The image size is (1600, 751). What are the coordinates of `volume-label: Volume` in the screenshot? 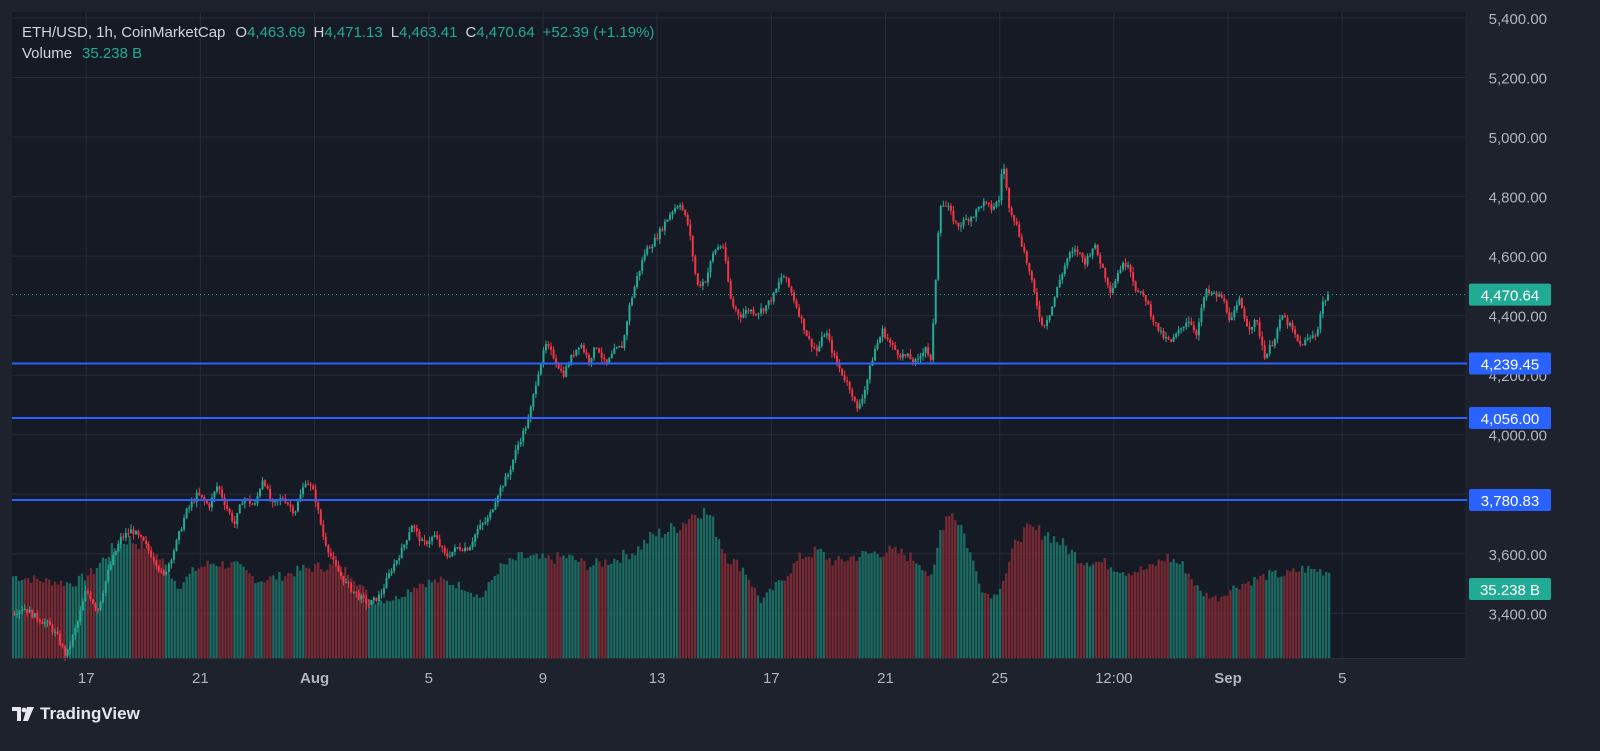 It's located at (47, 53).